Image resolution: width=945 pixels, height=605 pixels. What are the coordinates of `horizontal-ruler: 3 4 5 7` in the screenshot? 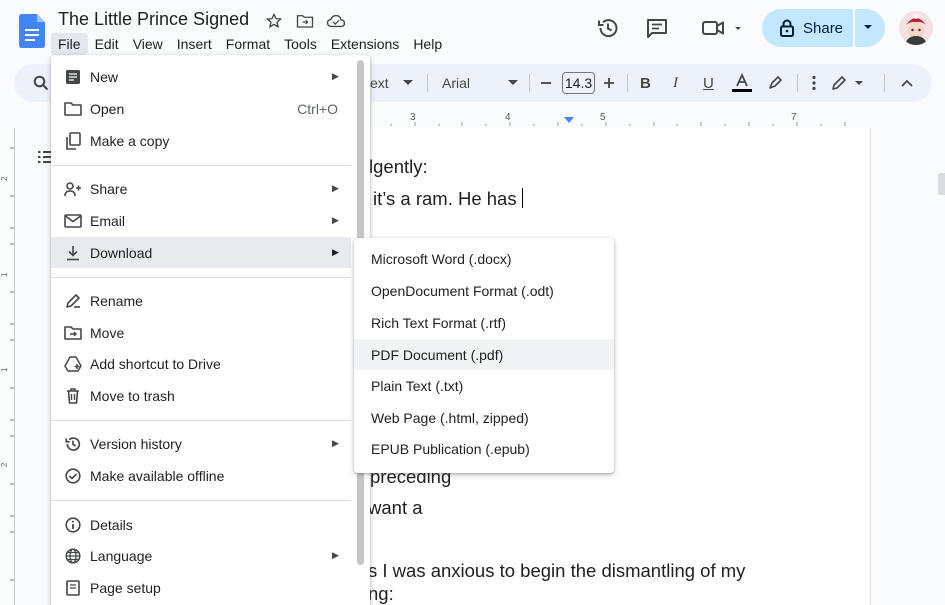 It's located at (612, 119).